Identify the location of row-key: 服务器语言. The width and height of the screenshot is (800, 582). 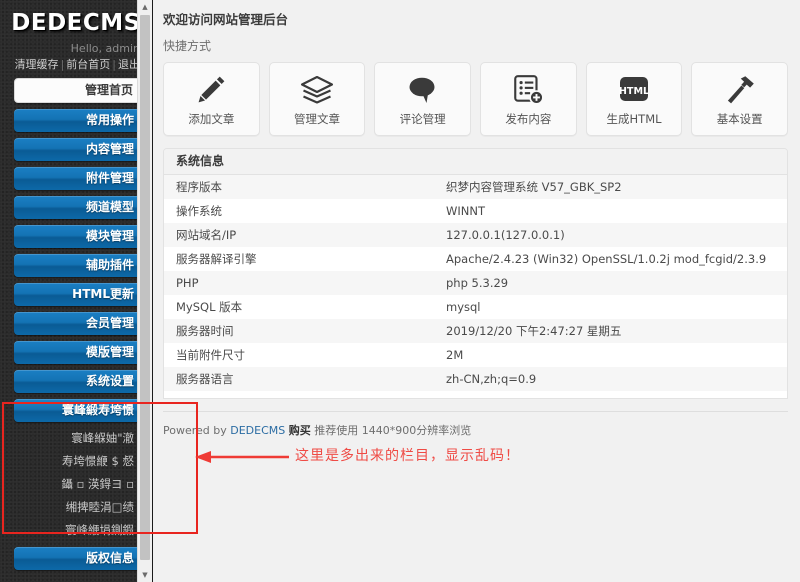
(205, 379).